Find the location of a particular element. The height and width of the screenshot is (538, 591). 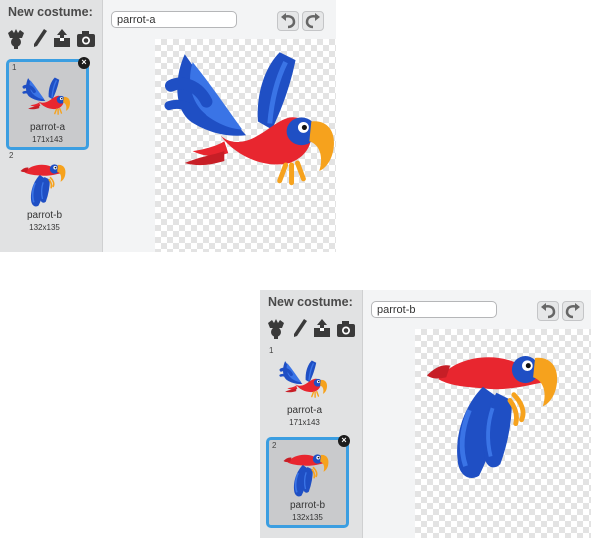

canvas-costume-parrot-a is located at coordinates (249, 118).